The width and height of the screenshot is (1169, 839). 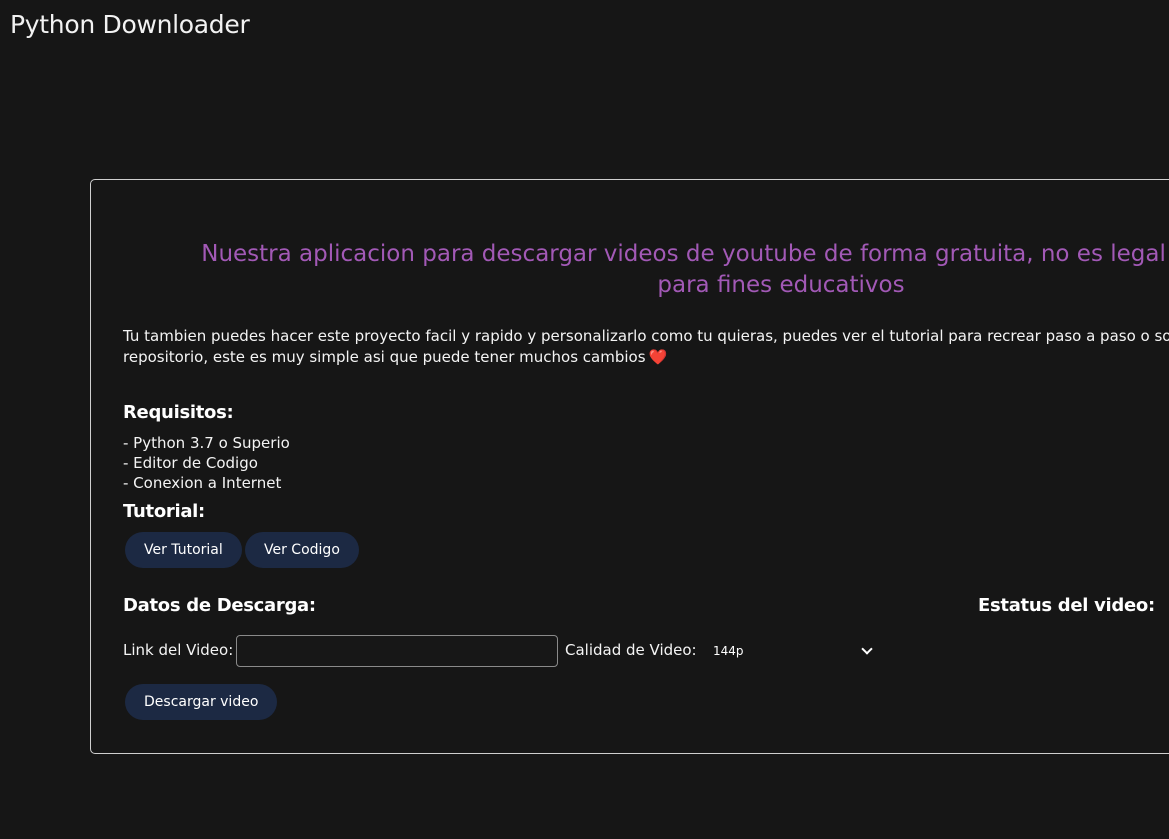 I want to click on download-video-button: Descargar video, so click(x=201, y=702).